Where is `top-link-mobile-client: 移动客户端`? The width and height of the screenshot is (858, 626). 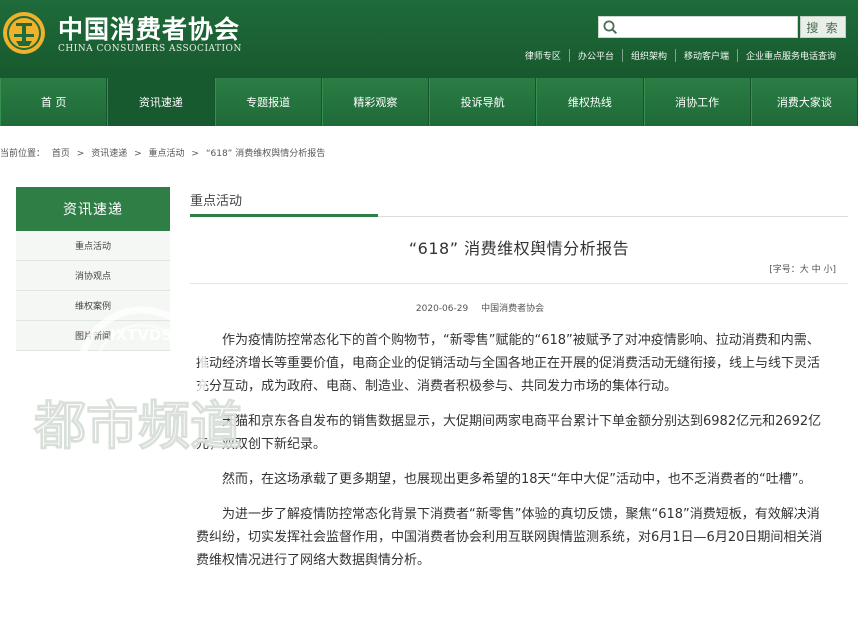
top-link-mobile-client: 移动客户端 is located at coordinates (705, 55).